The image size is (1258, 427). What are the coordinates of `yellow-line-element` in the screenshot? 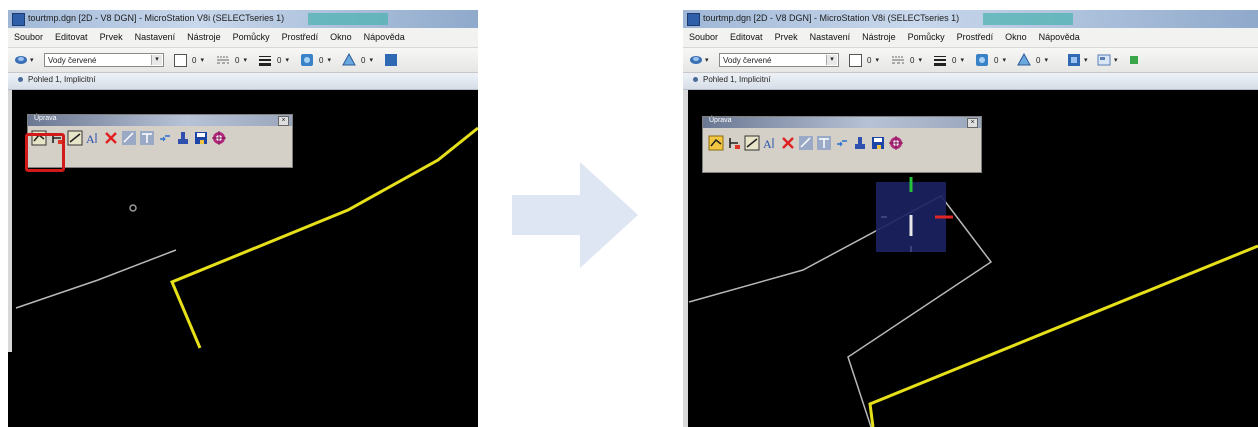 It's located at (1063, 335).